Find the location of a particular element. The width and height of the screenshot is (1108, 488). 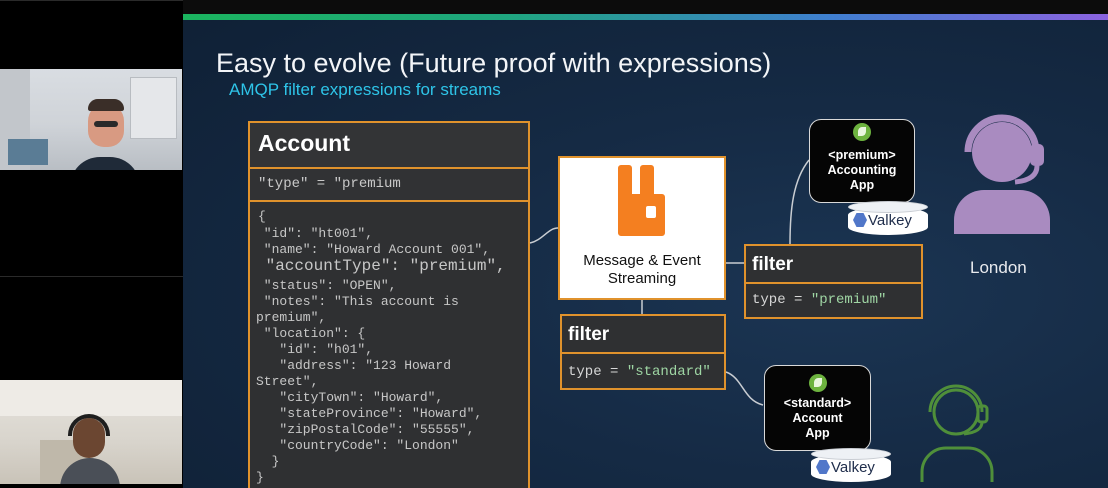

standard-account-app: <standard> Account App is located at coordinates (817, 408).